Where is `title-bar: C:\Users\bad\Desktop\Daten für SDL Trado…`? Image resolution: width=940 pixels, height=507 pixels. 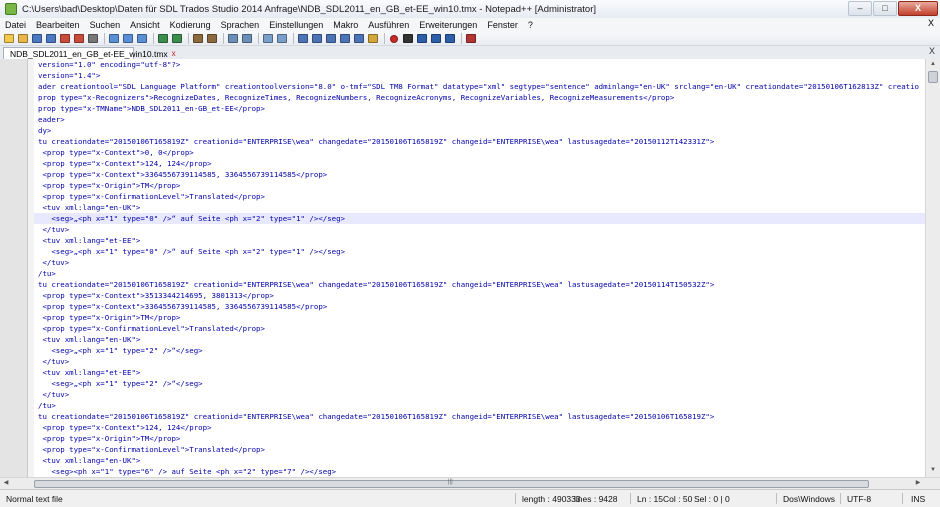 title-bar: C:\Users\bad\Desktop\Daten für SDL Trado… is located at coordinates (470, 9).